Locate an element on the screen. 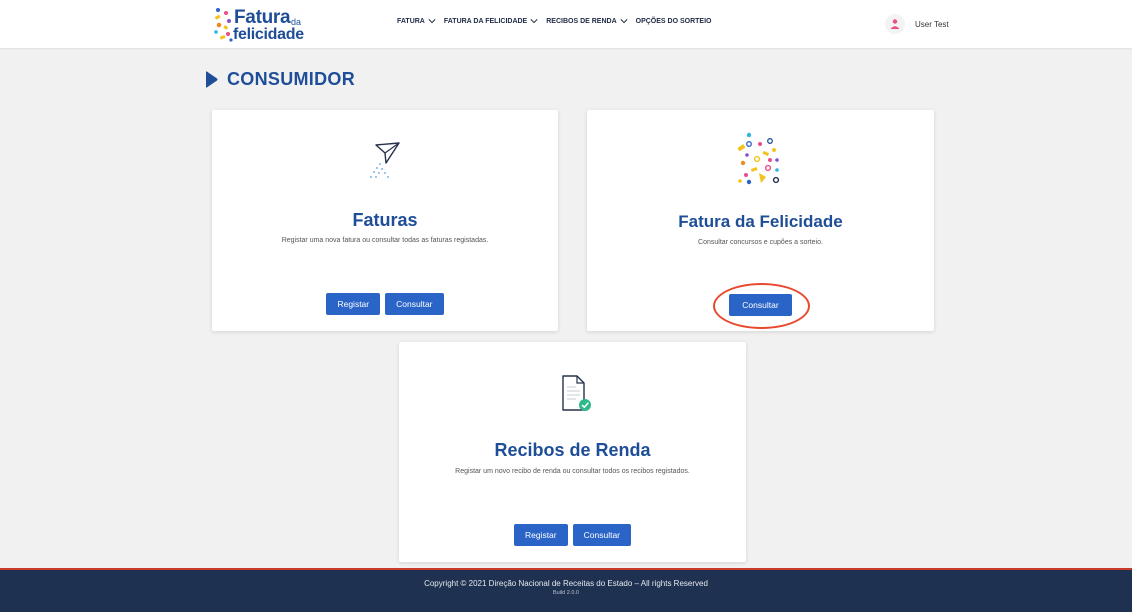 The width and height of the screenshot is (1132, 612). logo-text-felicidade: felicidade is located at coordinates (268, 34).